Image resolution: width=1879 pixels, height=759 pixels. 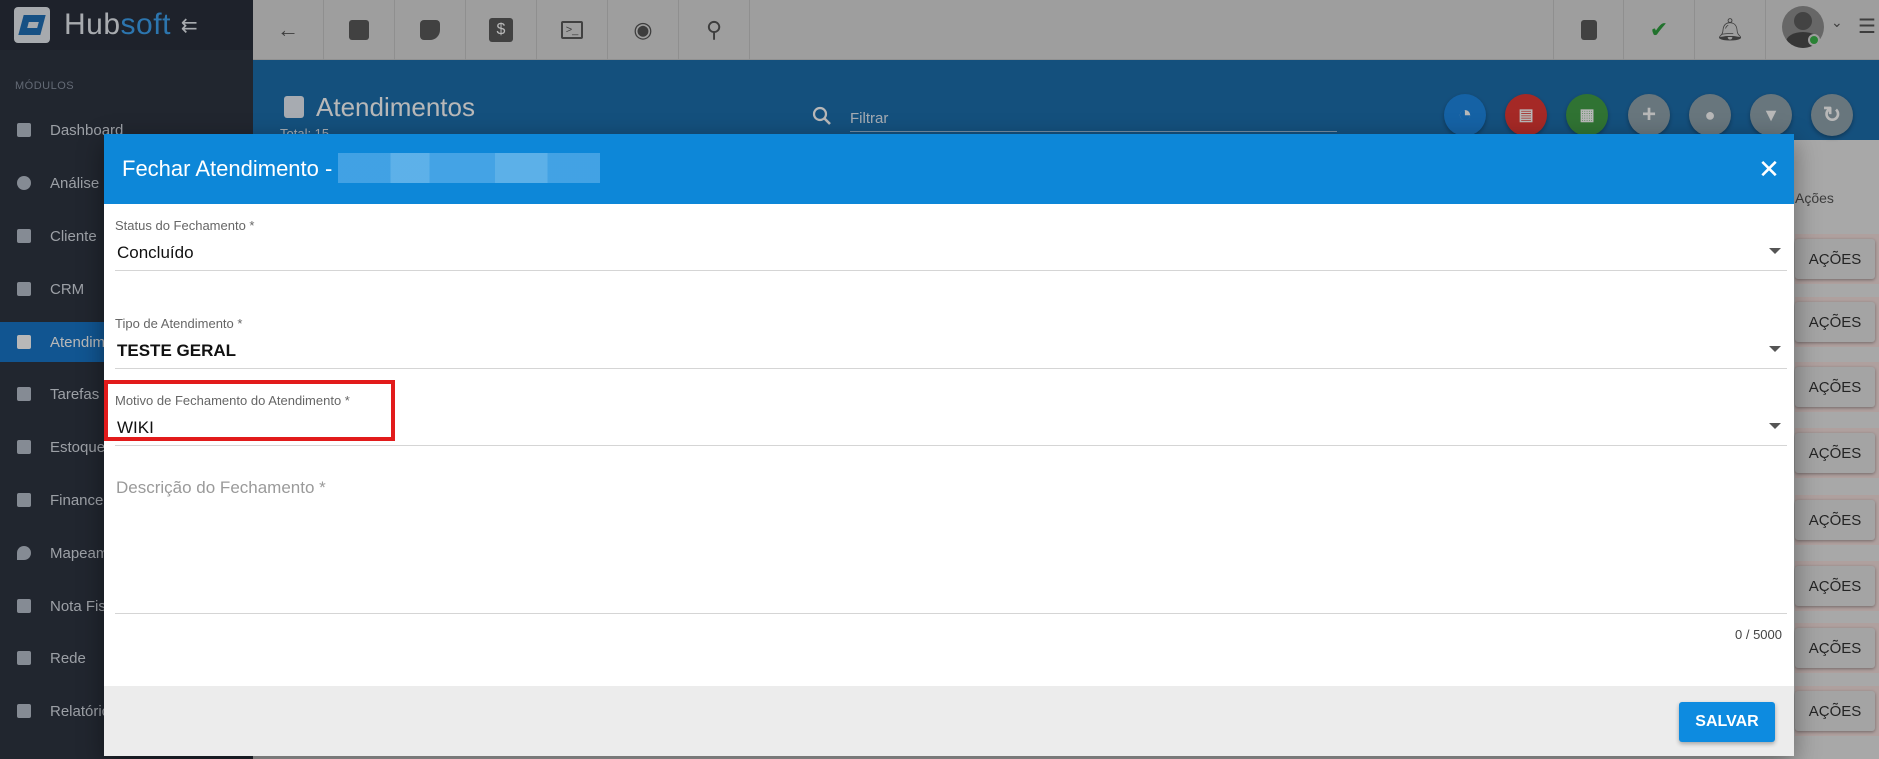 What do you see at coordinates (1727, 722) in the screenshot?
I see `save-button: SALVAR` at bounding box center [1727, 722].